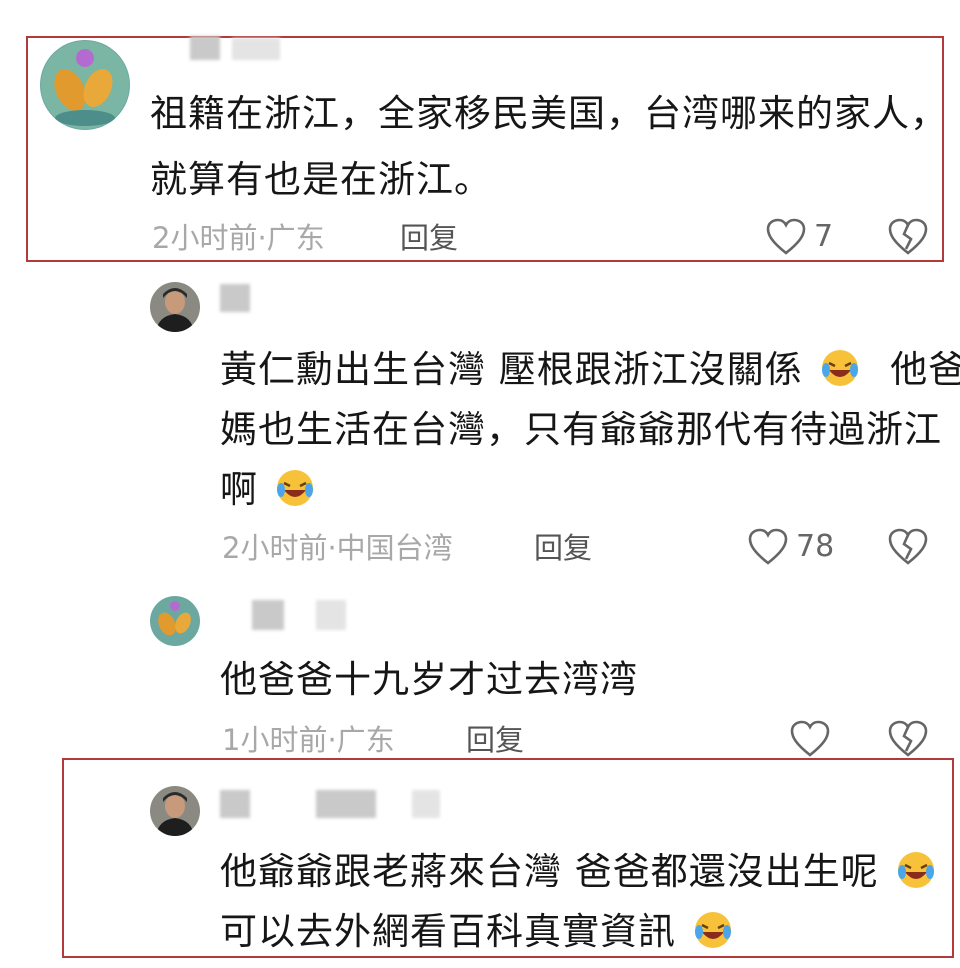  I want to click on comment-text-line: 他爸爸十九岁才过去湾湾, so click(429, 679).